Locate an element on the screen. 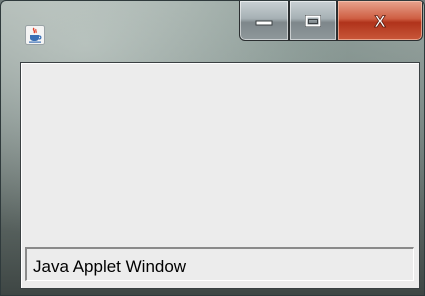  maximize-icon is located at coordinates (313, 20).